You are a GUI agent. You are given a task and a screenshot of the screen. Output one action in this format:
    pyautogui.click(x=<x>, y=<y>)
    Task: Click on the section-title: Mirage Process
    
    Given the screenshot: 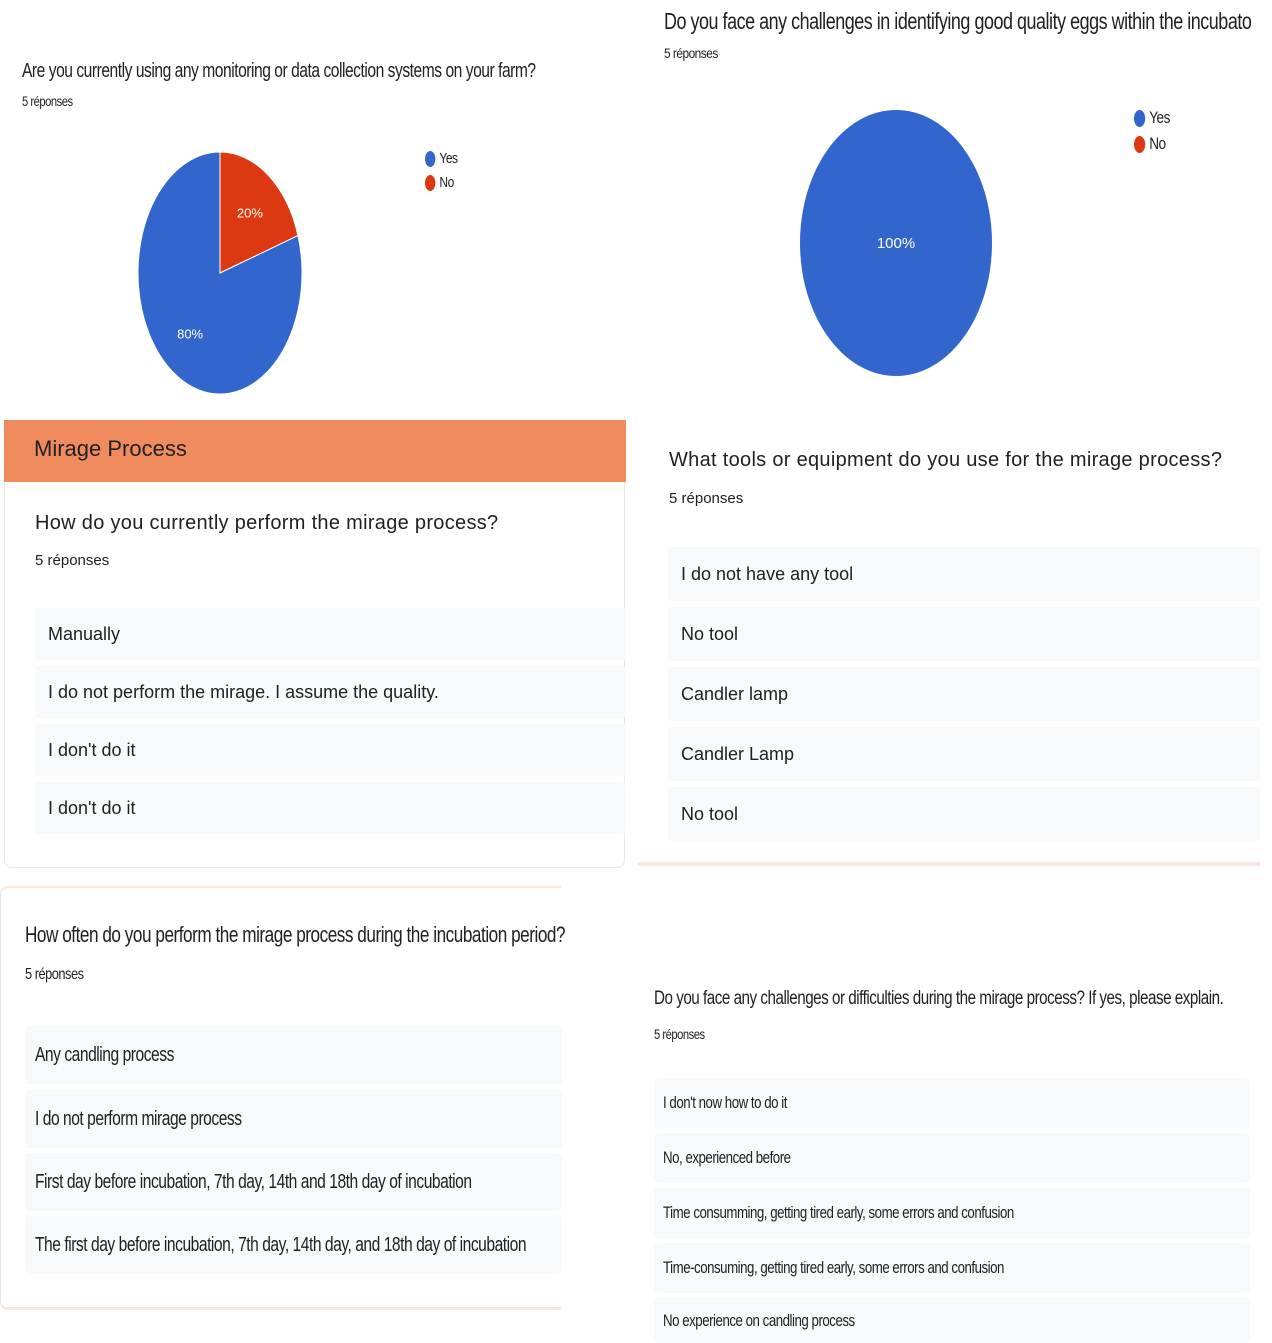 What is the action you would take?
    pyautogui.click(x=110, y=448)
    